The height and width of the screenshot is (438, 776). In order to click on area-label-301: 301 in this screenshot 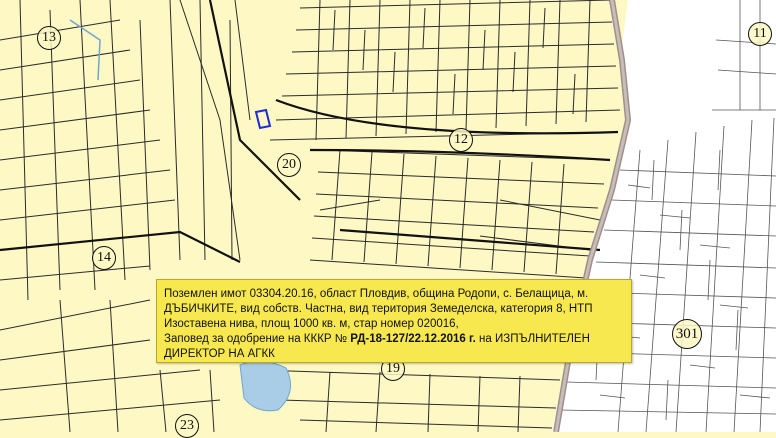, I will do `click(687, 334)`.